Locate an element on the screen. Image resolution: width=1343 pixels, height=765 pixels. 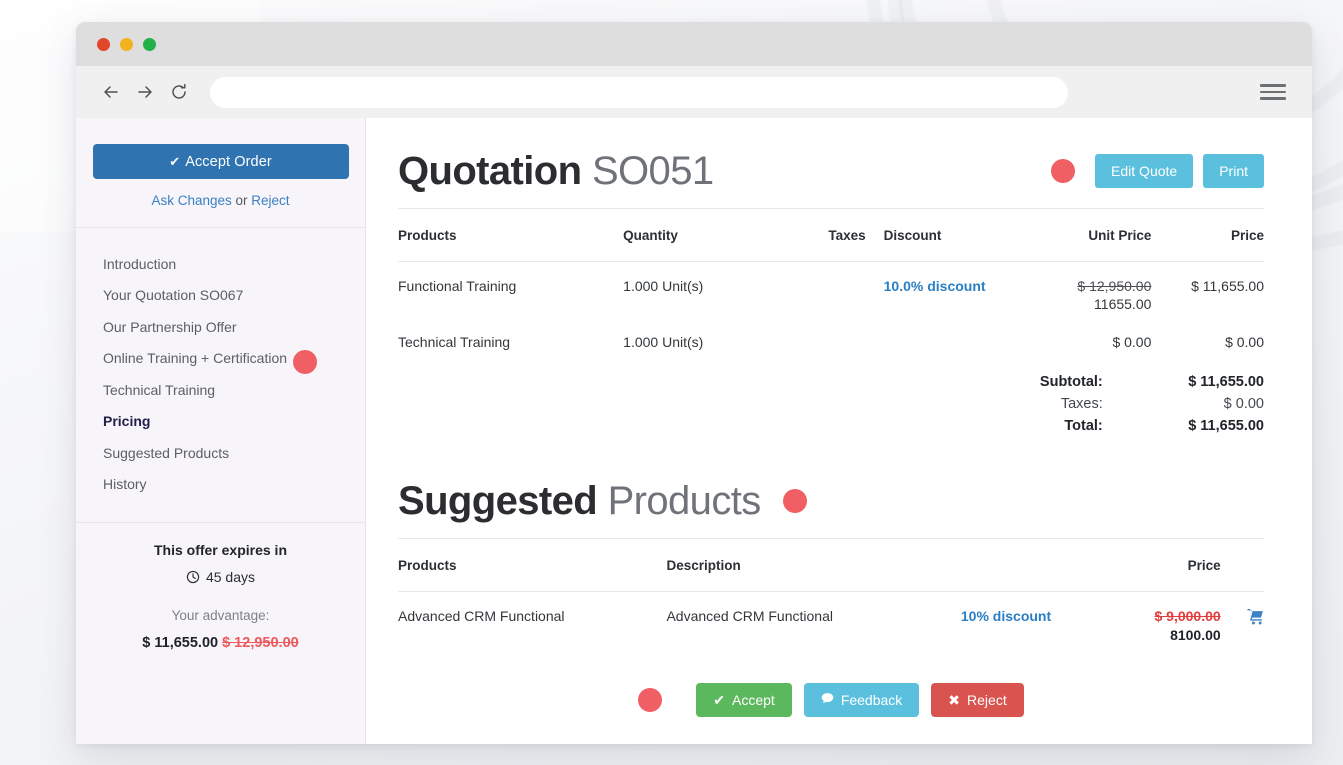
feedback-button: Feedback is located at coordinates (861, 700).